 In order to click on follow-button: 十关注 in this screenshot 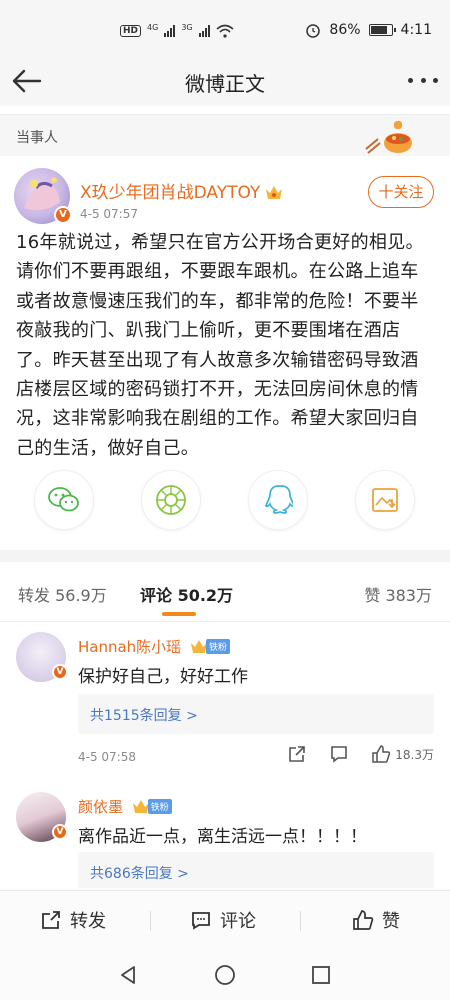, I will do `click(401, 192)`.